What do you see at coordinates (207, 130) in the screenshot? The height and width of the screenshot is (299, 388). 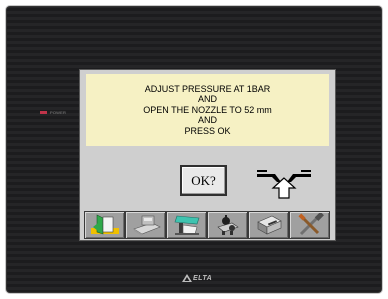 I see `message-line: PRESS OK` at bounding box center [207, 130].